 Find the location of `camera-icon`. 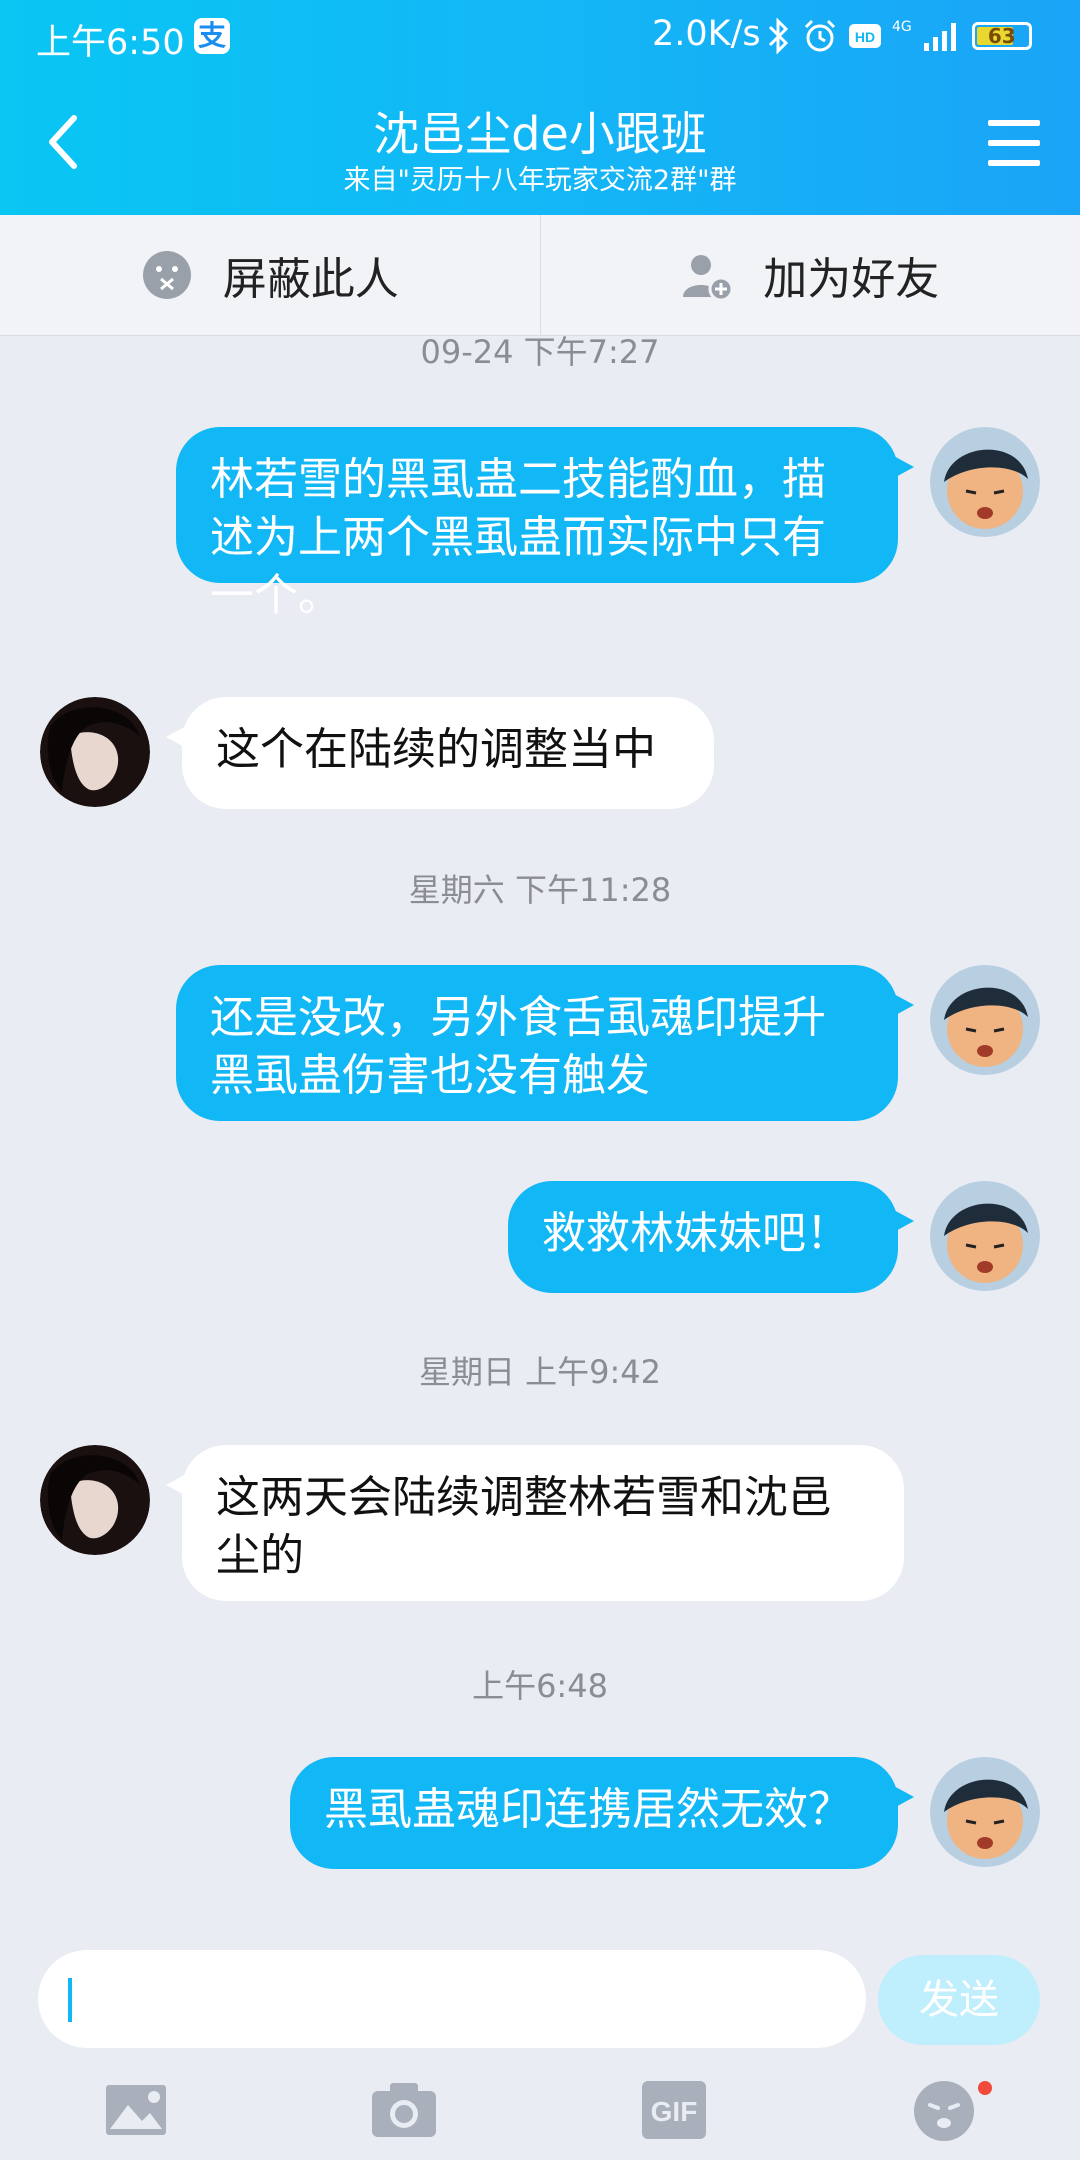

camera-icon is located at coordinates (406, 2110).